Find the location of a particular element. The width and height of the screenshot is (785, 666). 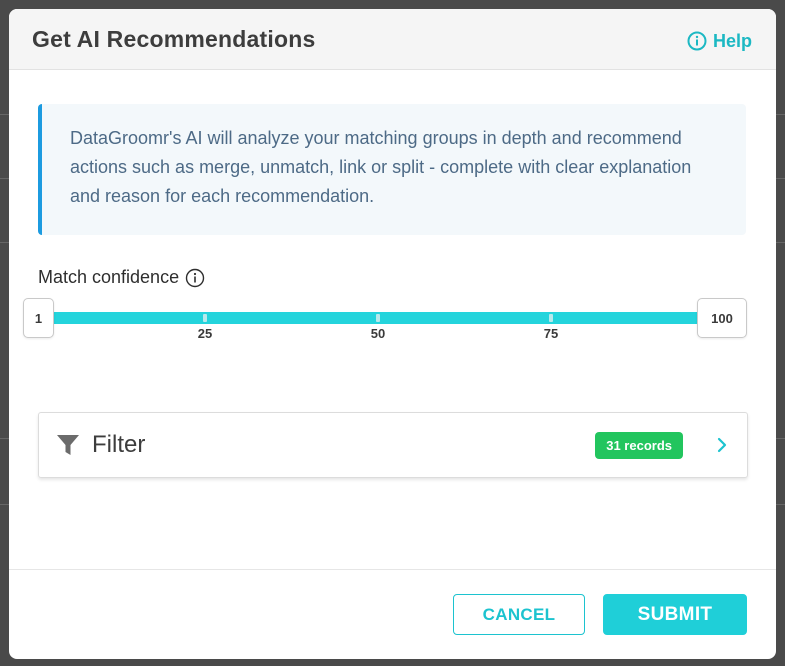

chevron-right-icon is located at coordinates (722, 445).